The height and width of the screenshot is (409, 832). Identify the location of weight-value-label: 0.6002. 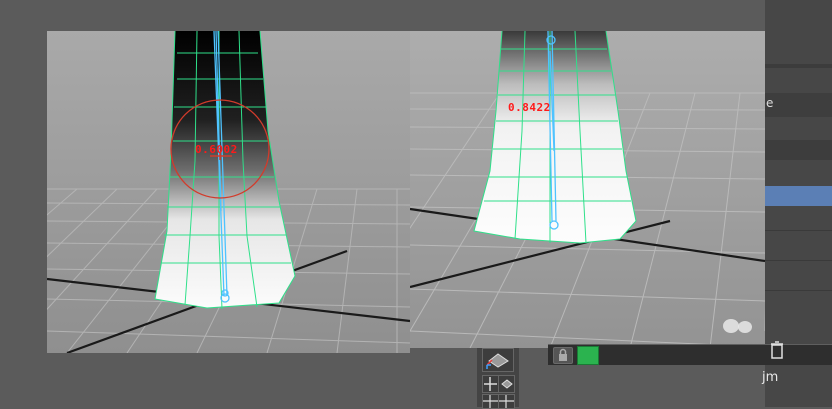
(216, 149).